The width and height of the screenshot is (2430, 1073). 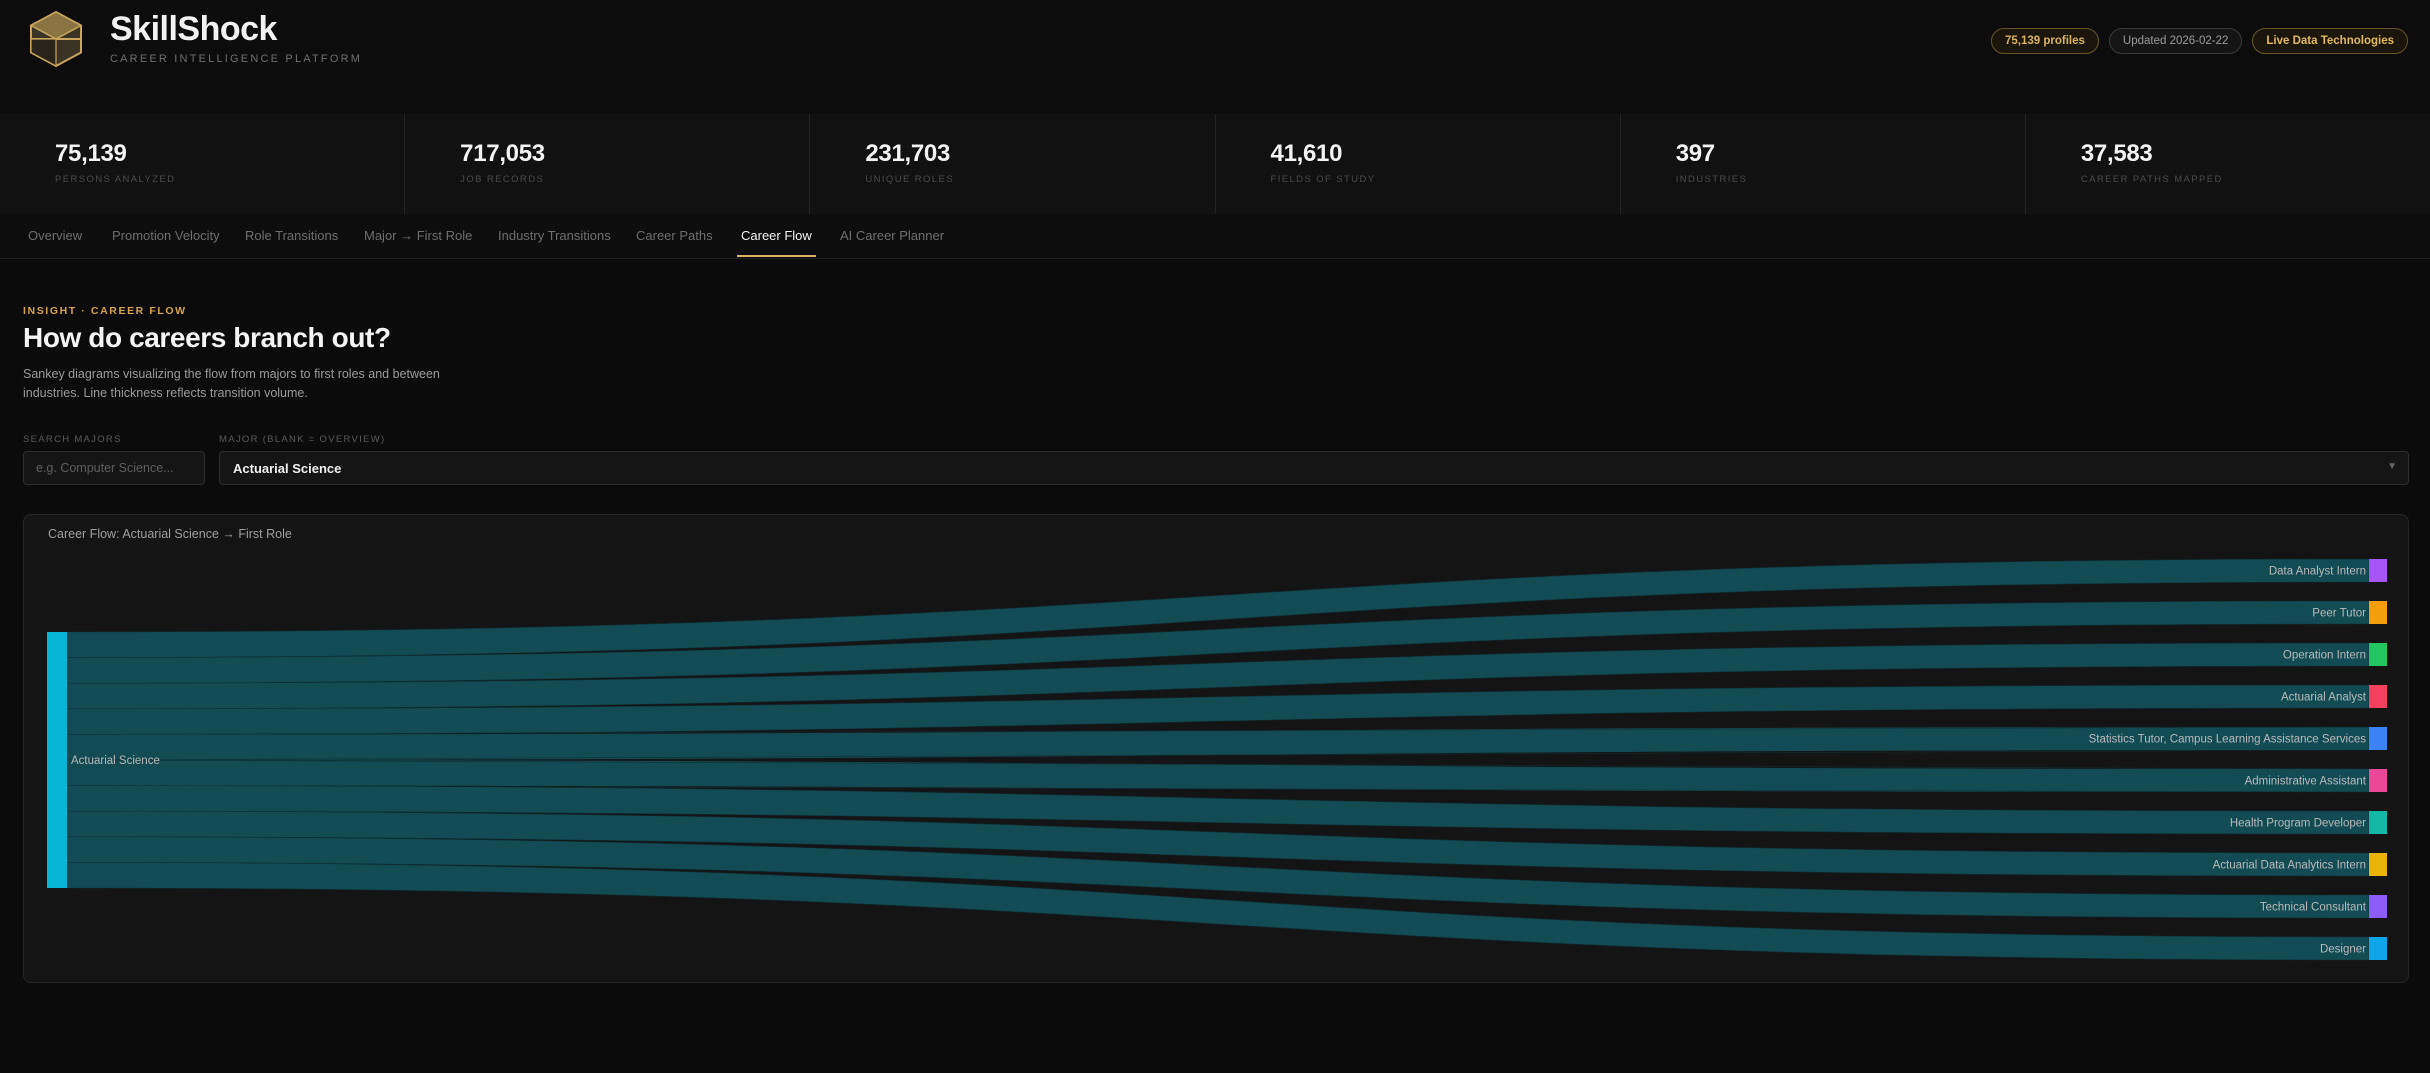 I want to click on sankey-target-label: Health Program Developer, so click(x=2298, y=824).